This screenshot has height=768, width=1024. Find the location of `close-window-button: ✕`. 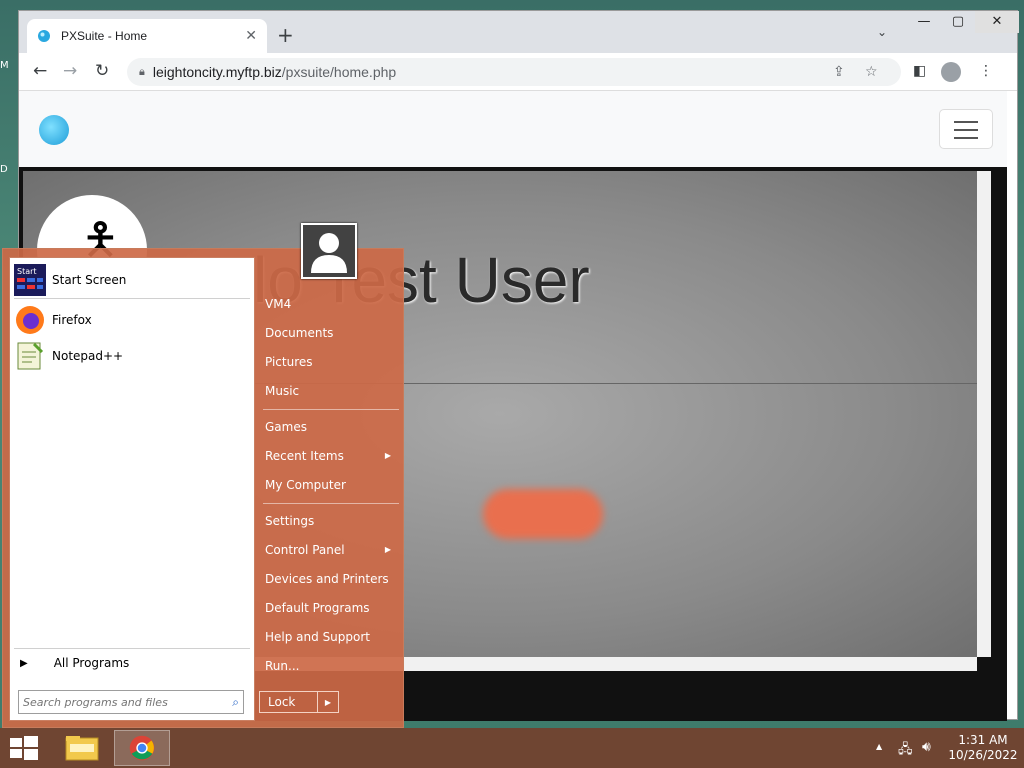

close-window-button: ✕ is located at coordinates (997, 22).